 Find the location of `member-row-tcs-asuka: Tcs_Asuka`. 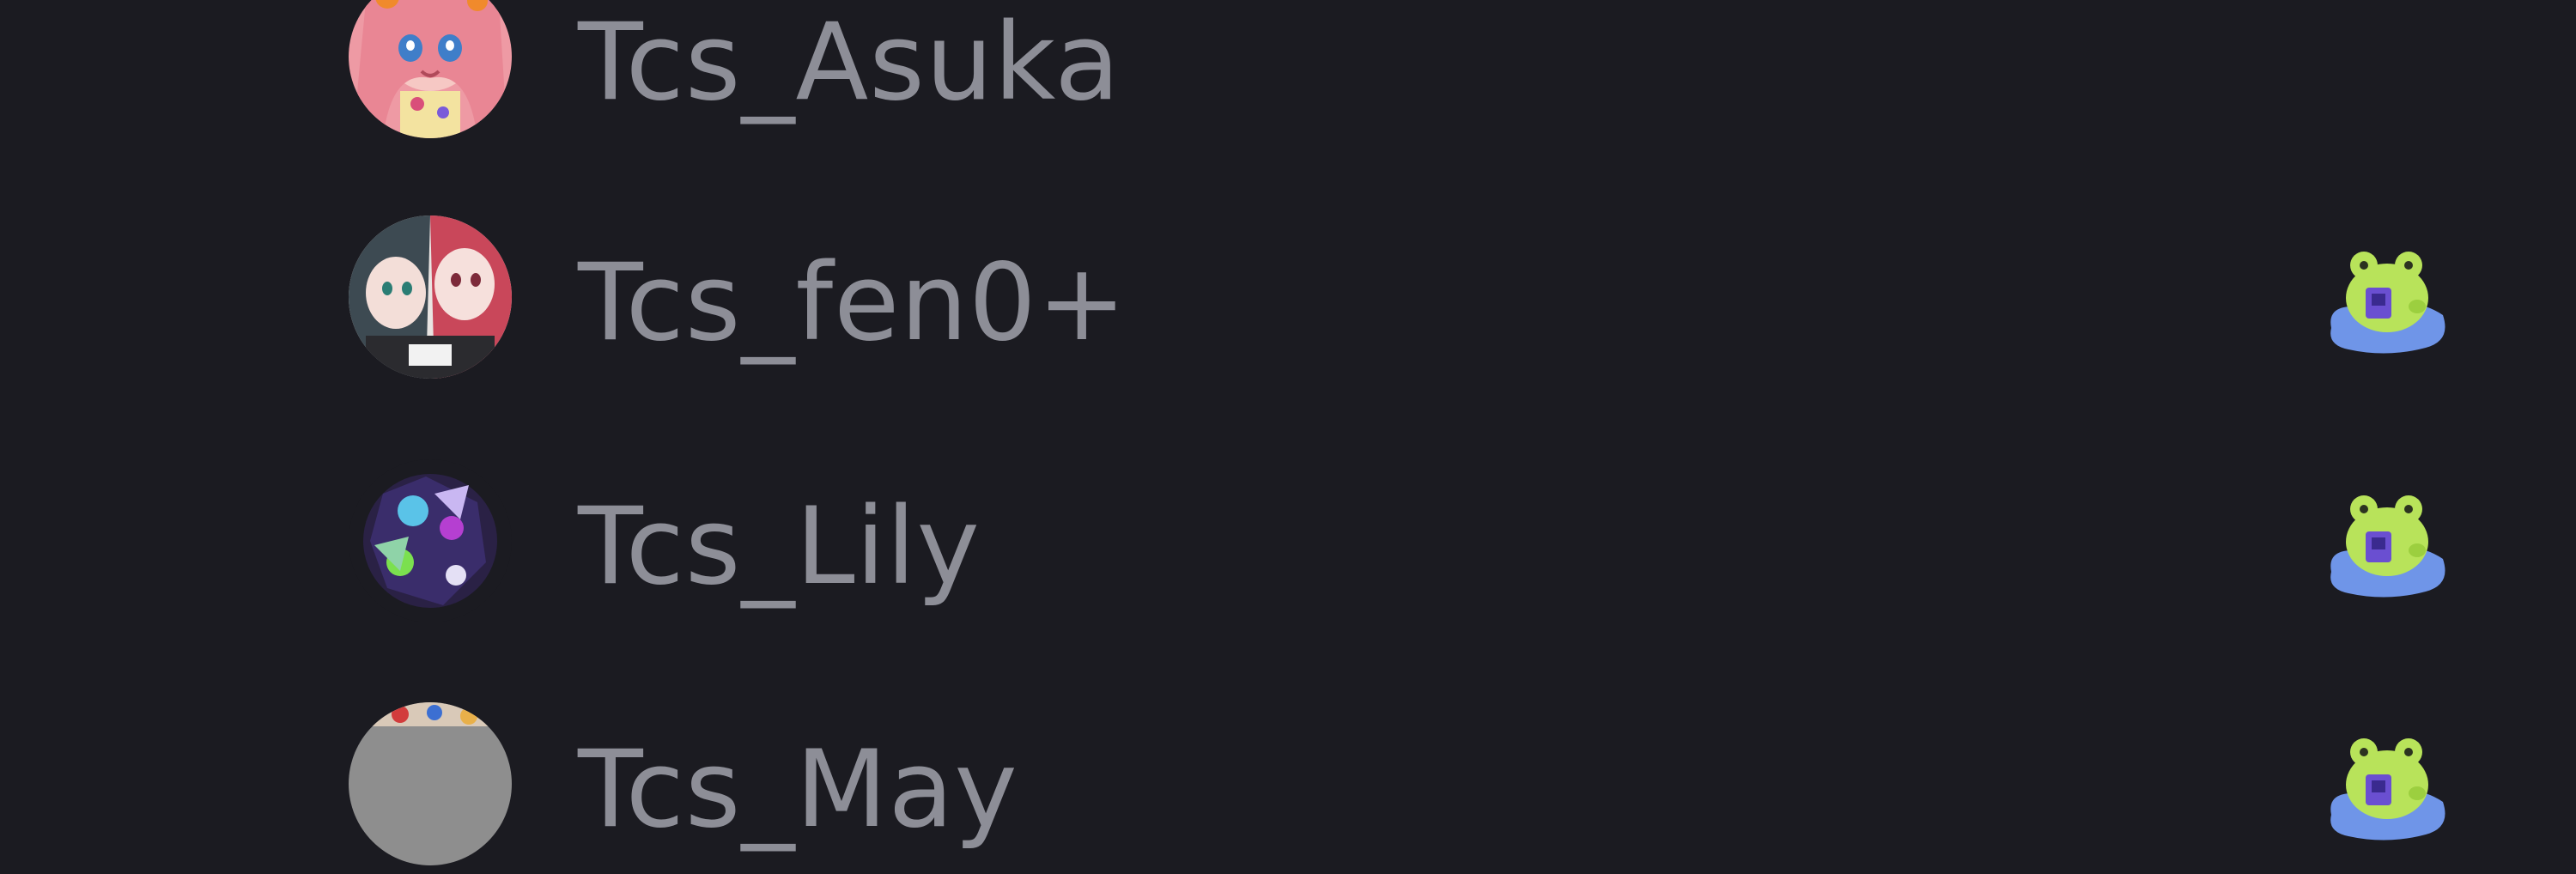

member-row-tcs-asuka: Tcs_Asuka is located at coordinates (1408, 73).